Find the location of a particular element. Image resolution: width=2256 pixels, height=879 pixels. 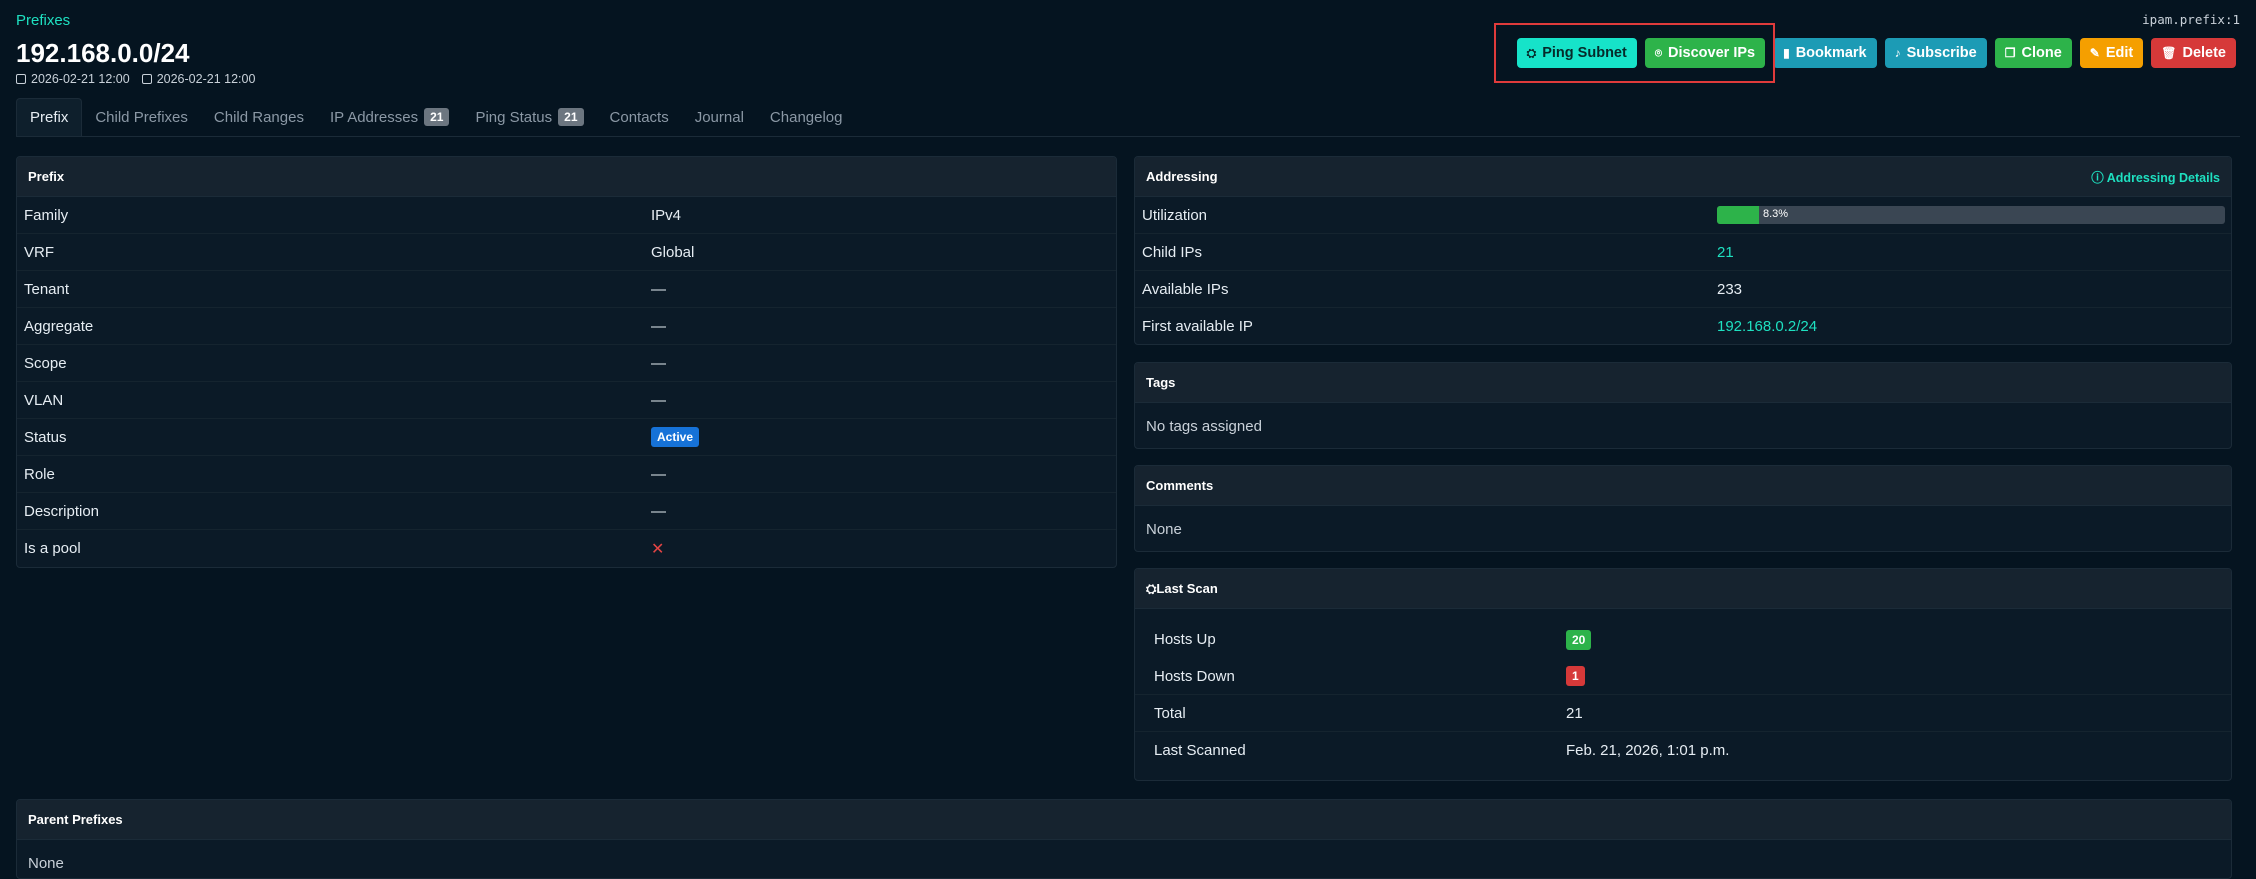

prefix-attr-row: Family IPv4 is located at coordinates (566, 215).